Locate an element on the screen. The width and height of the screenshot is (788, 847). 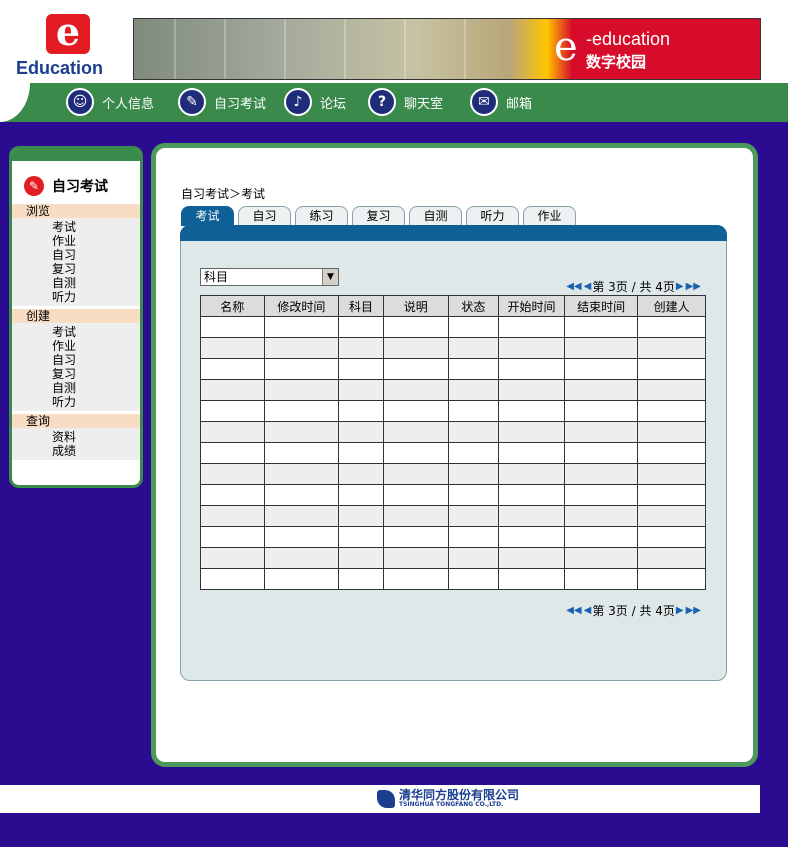
tab-homework: 作业 is located at coordinates (549, 216).